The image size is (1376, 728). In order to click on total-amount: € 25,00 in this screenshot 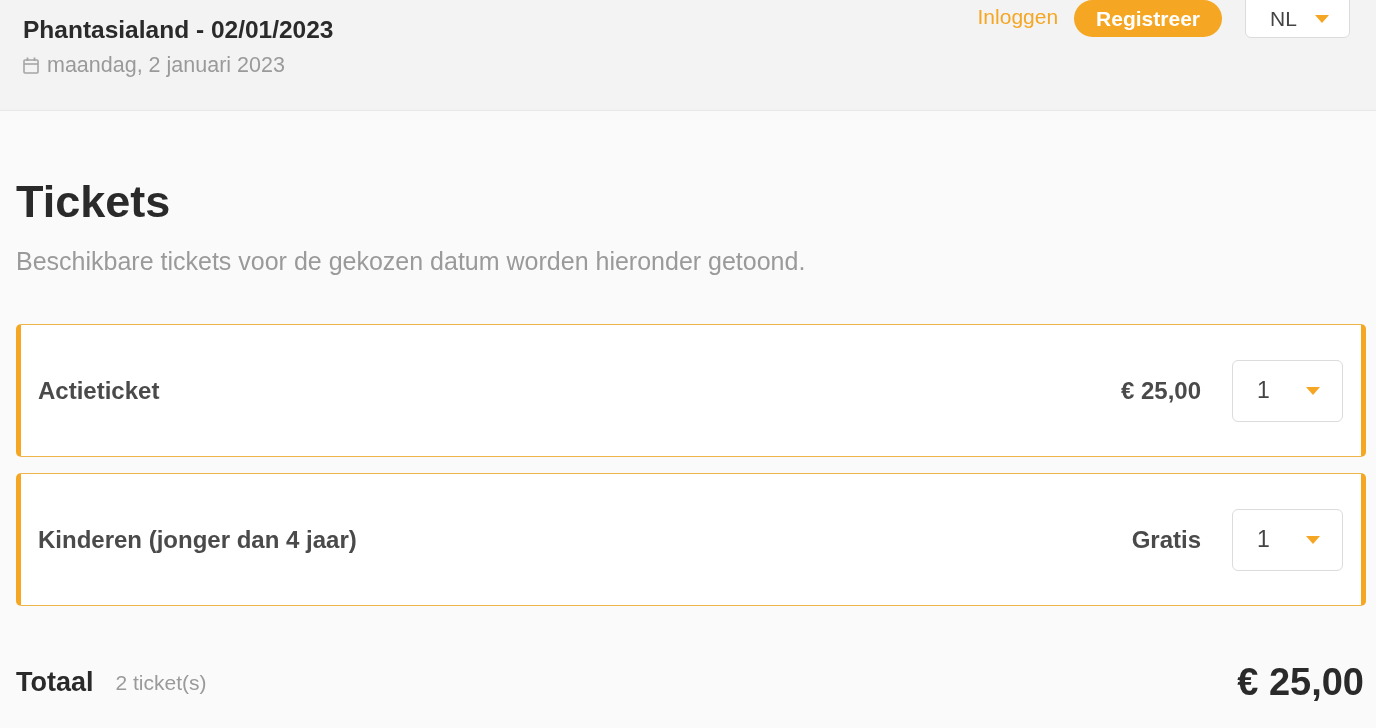, I will do `click(1300, 682)`.